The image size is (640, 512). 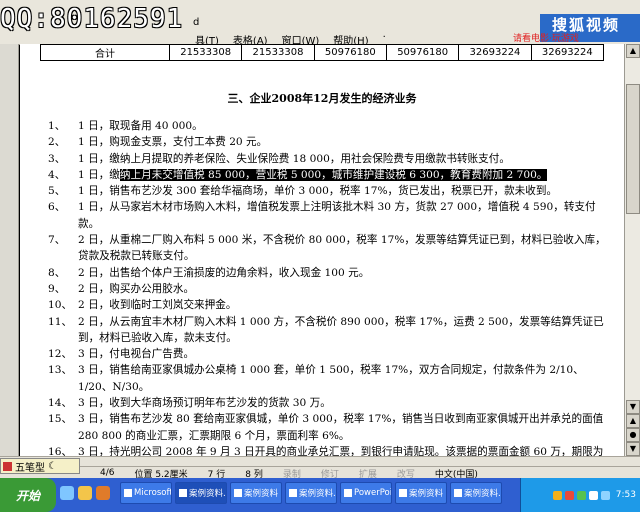 What do you see at coordinates (384, 38) in the screenshot?
I see `menu-more: ·` at bounding box center [384, 38].